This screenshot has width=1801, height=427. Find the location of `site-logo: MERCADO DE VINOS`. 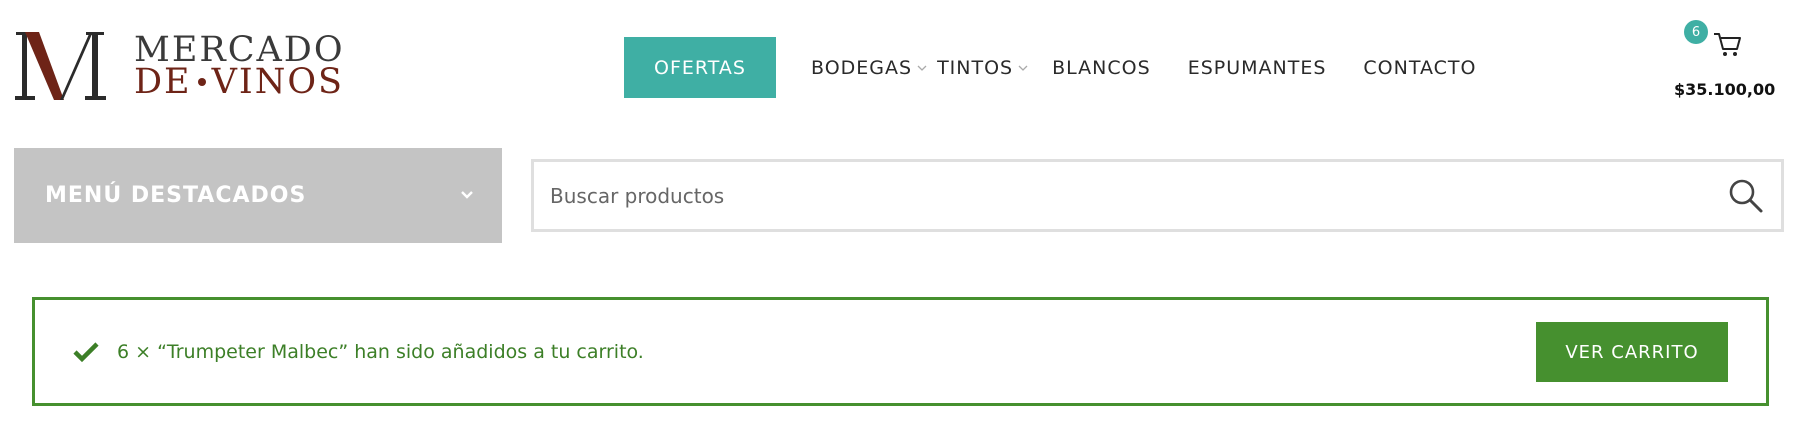

site-logo: MERCADO DE VINOS is located at coordinates (179, 66).